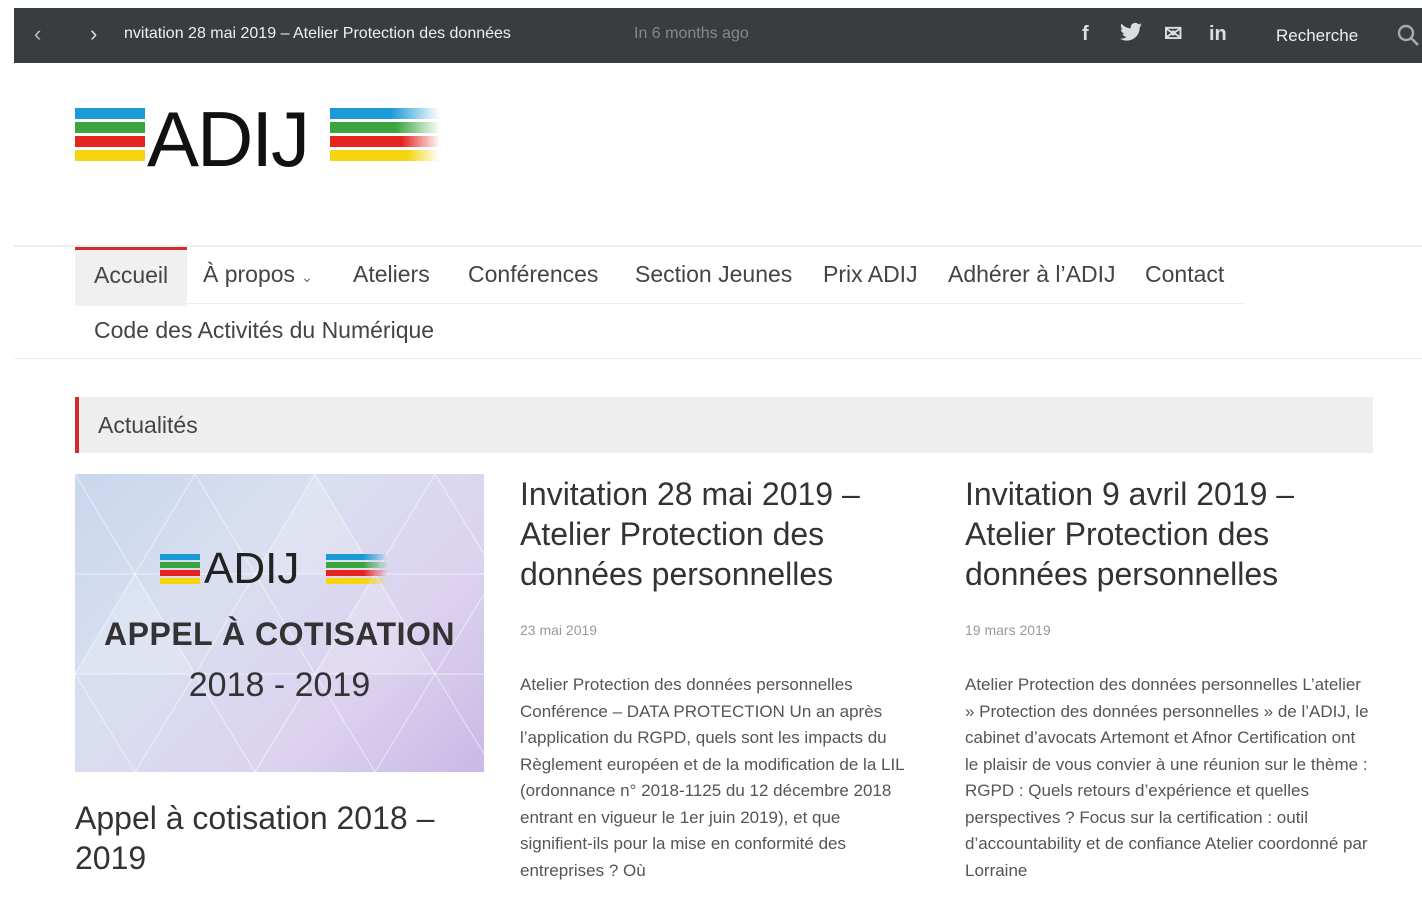  What do you see at coordinates (1218, 34) in the screenshot?
I see `linkedin-icon: in` at bounding box center [1218, 34].